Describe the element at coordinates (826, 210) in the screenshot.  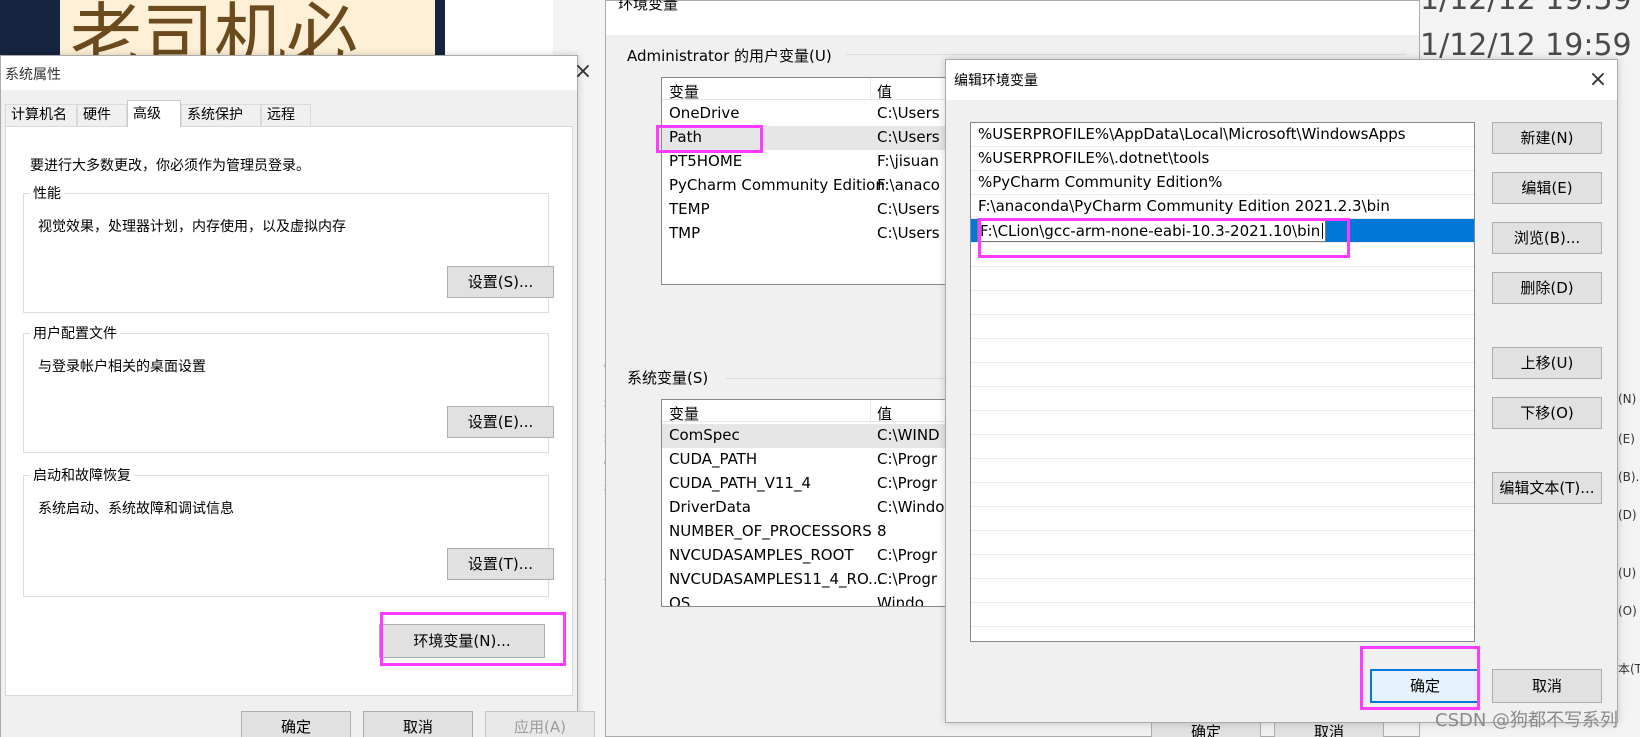
I see `table-row: TEMP C:\Users` at that location.